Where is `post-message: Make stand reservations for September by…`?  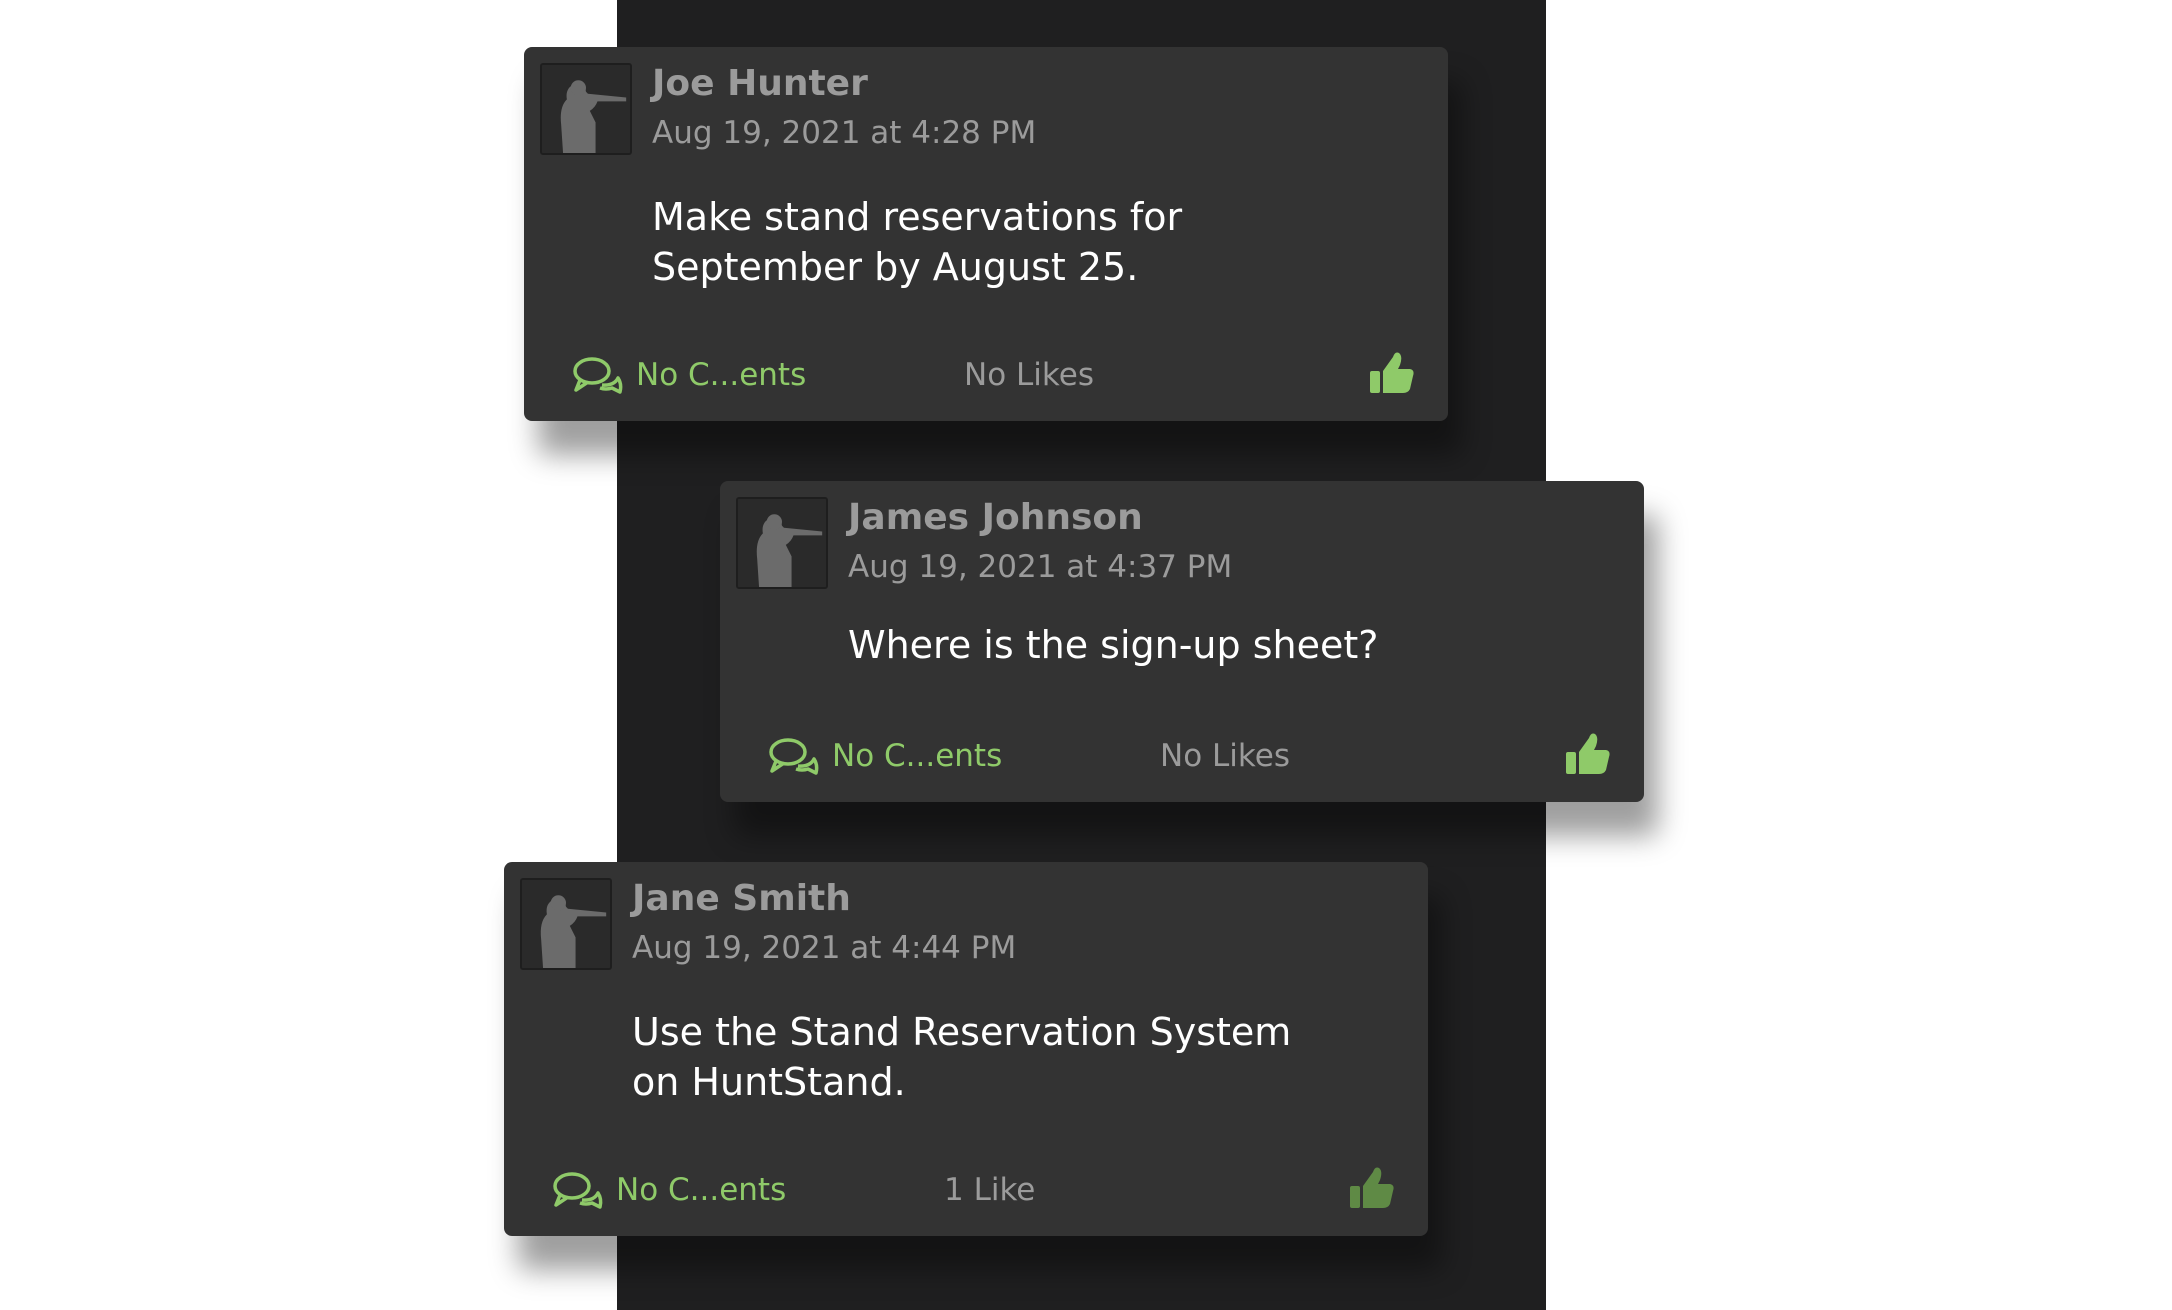
post-message: Make stand reservations for September by… is located at coordinates (917, 242).